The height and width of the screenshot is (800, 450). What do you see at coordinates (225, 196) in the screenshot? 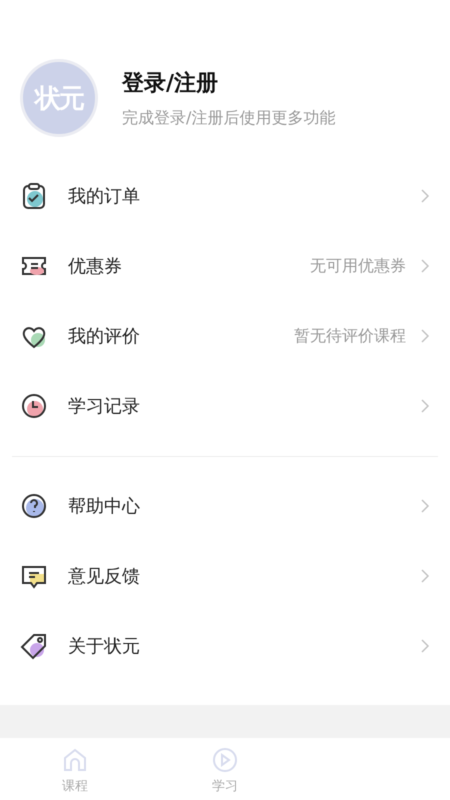
I see `menu-item: 我的订单` at bounding box center [225, 196].